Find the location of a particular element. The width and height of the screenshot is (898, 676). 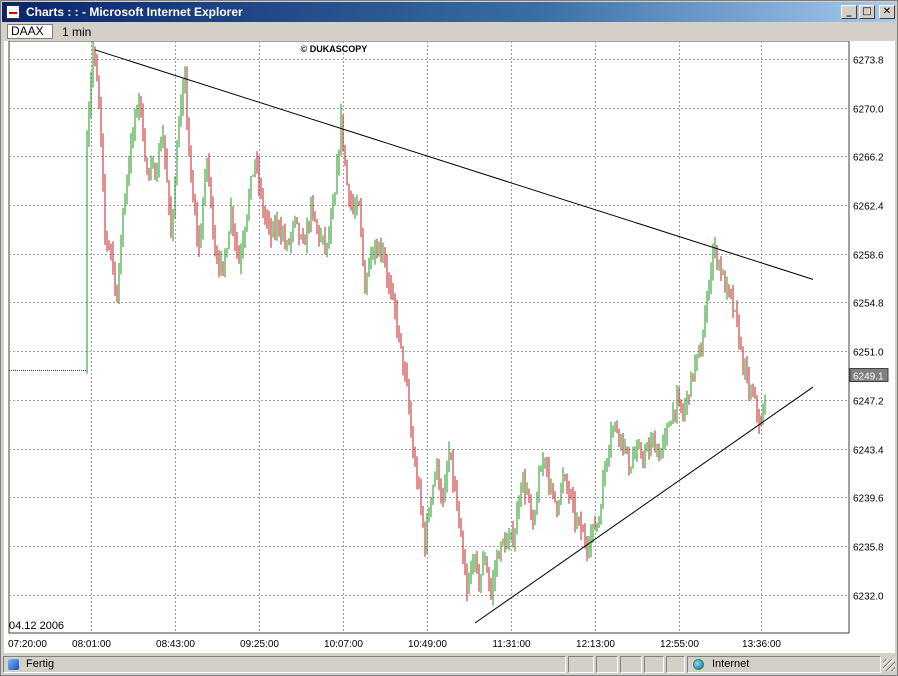

x-tick-label: 10:49:00 is located at coordinates (427, 644).